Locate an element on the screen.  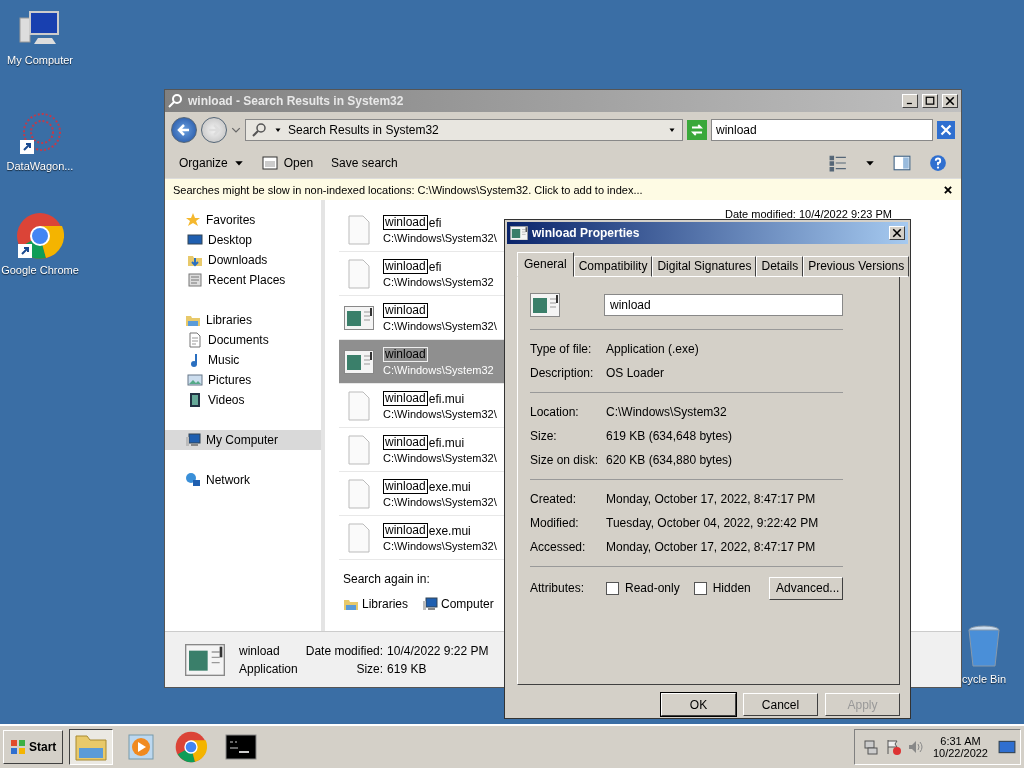
property-value: 619 KB (634,648 bytes) is located at coordinates (670, 435).